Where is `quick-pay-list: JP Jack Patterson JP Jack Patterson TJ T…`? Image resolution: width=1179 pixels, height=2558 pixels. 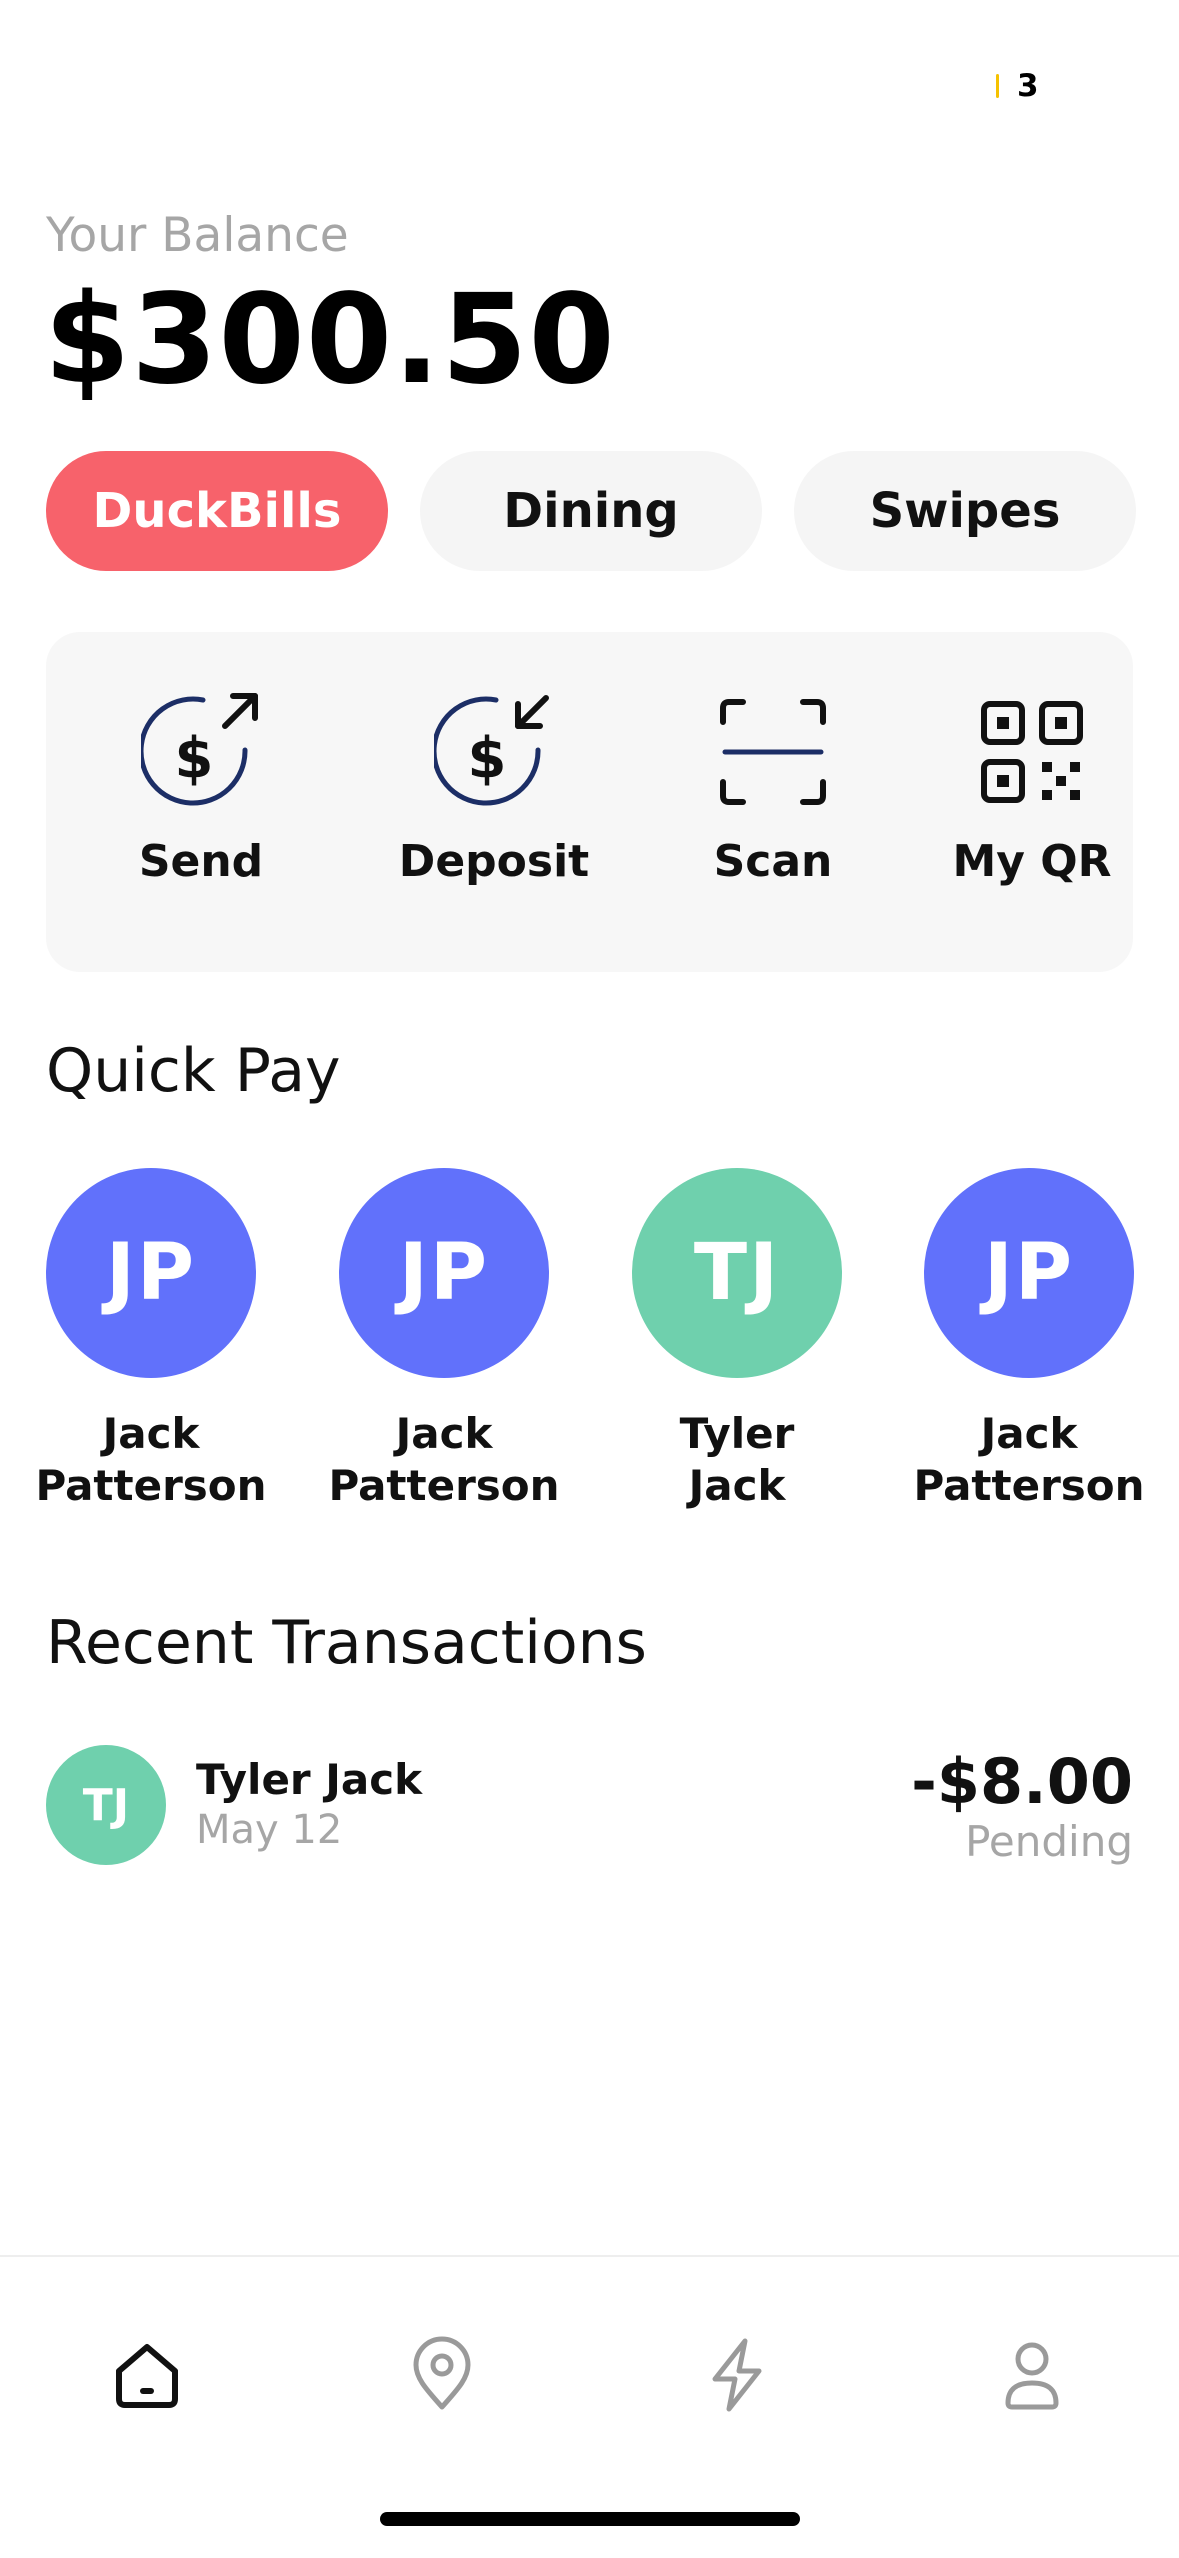 quick-pay-list: JP Jack Patterson JP Jack Patterson TJ T… is located at coordinates (590, 1348).